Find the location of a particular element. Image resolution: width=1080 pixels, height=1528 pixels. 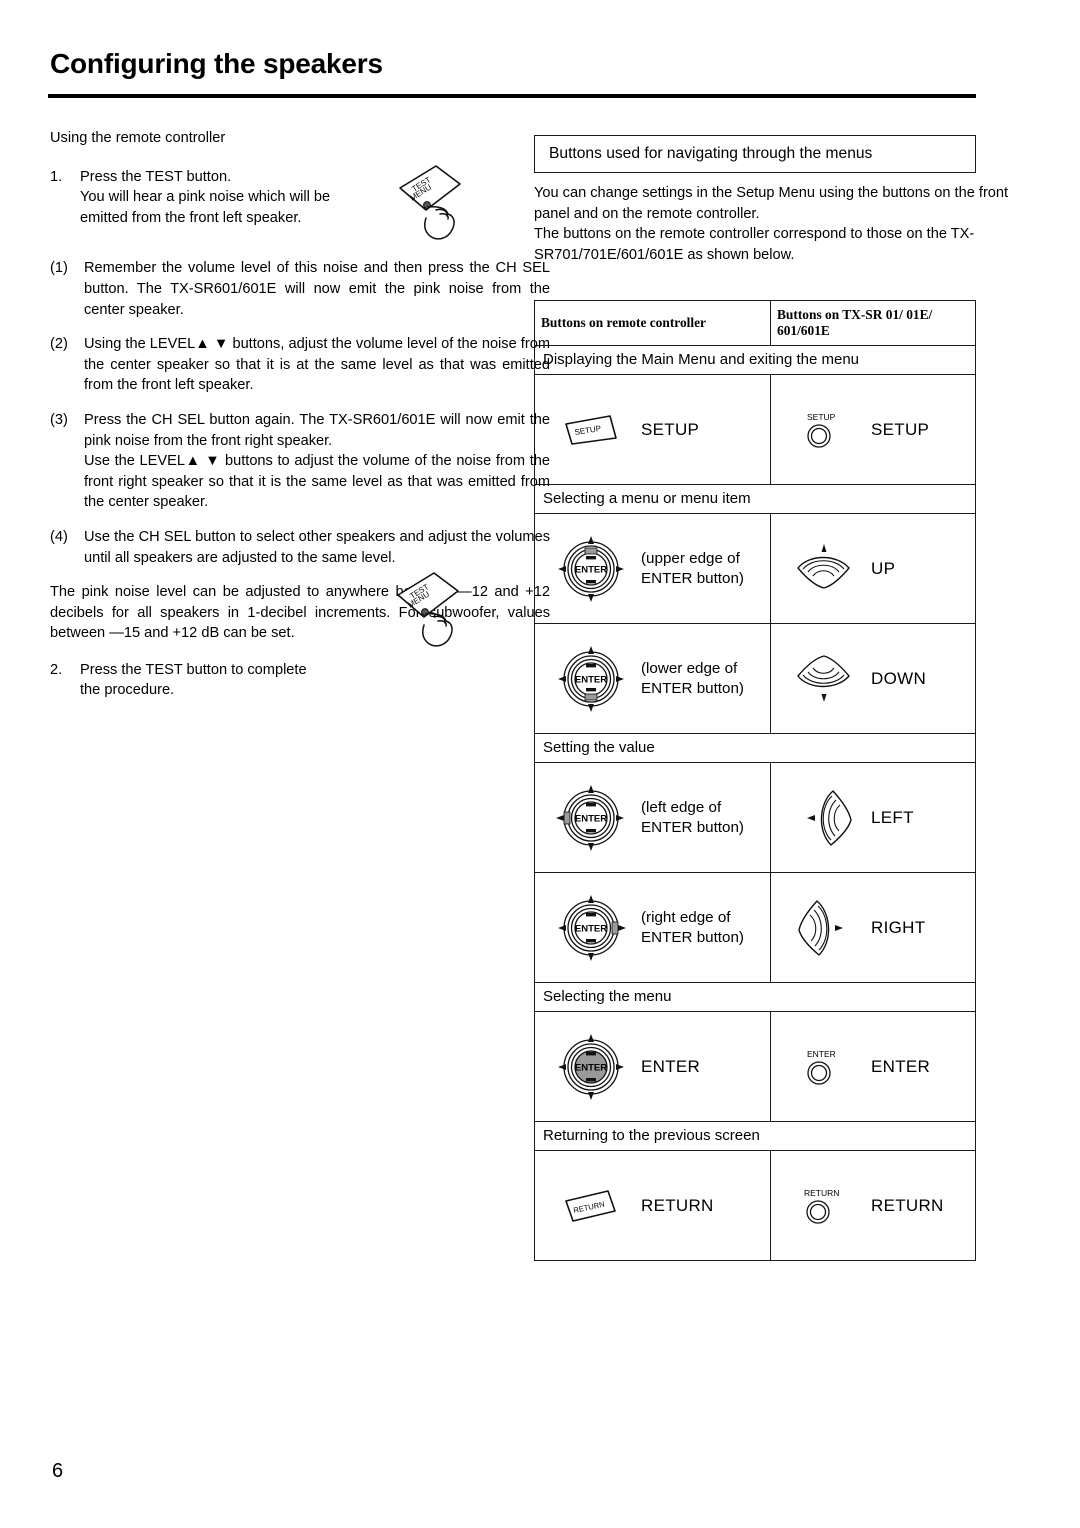

enter-dial-right-icon: ENTER is located at coordinates (591, 928).